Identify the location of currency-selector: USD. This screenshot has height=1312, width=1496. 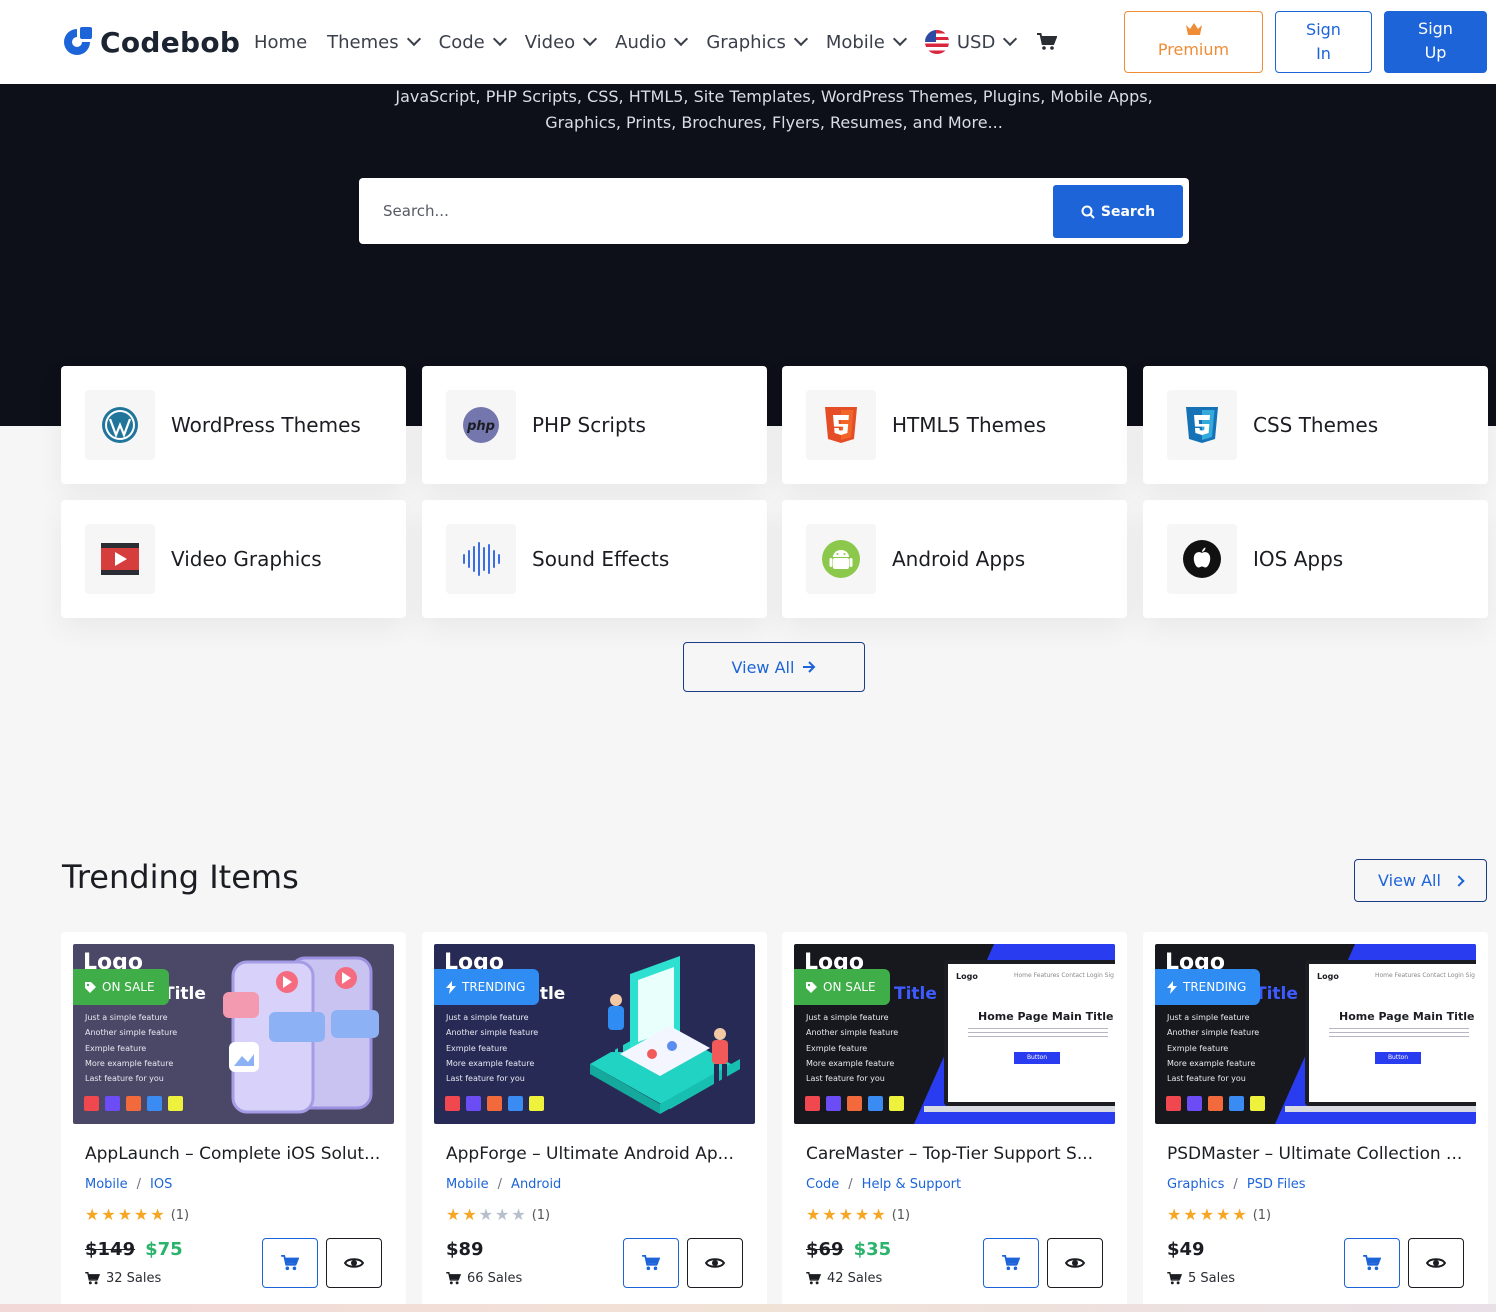
(971, 42).